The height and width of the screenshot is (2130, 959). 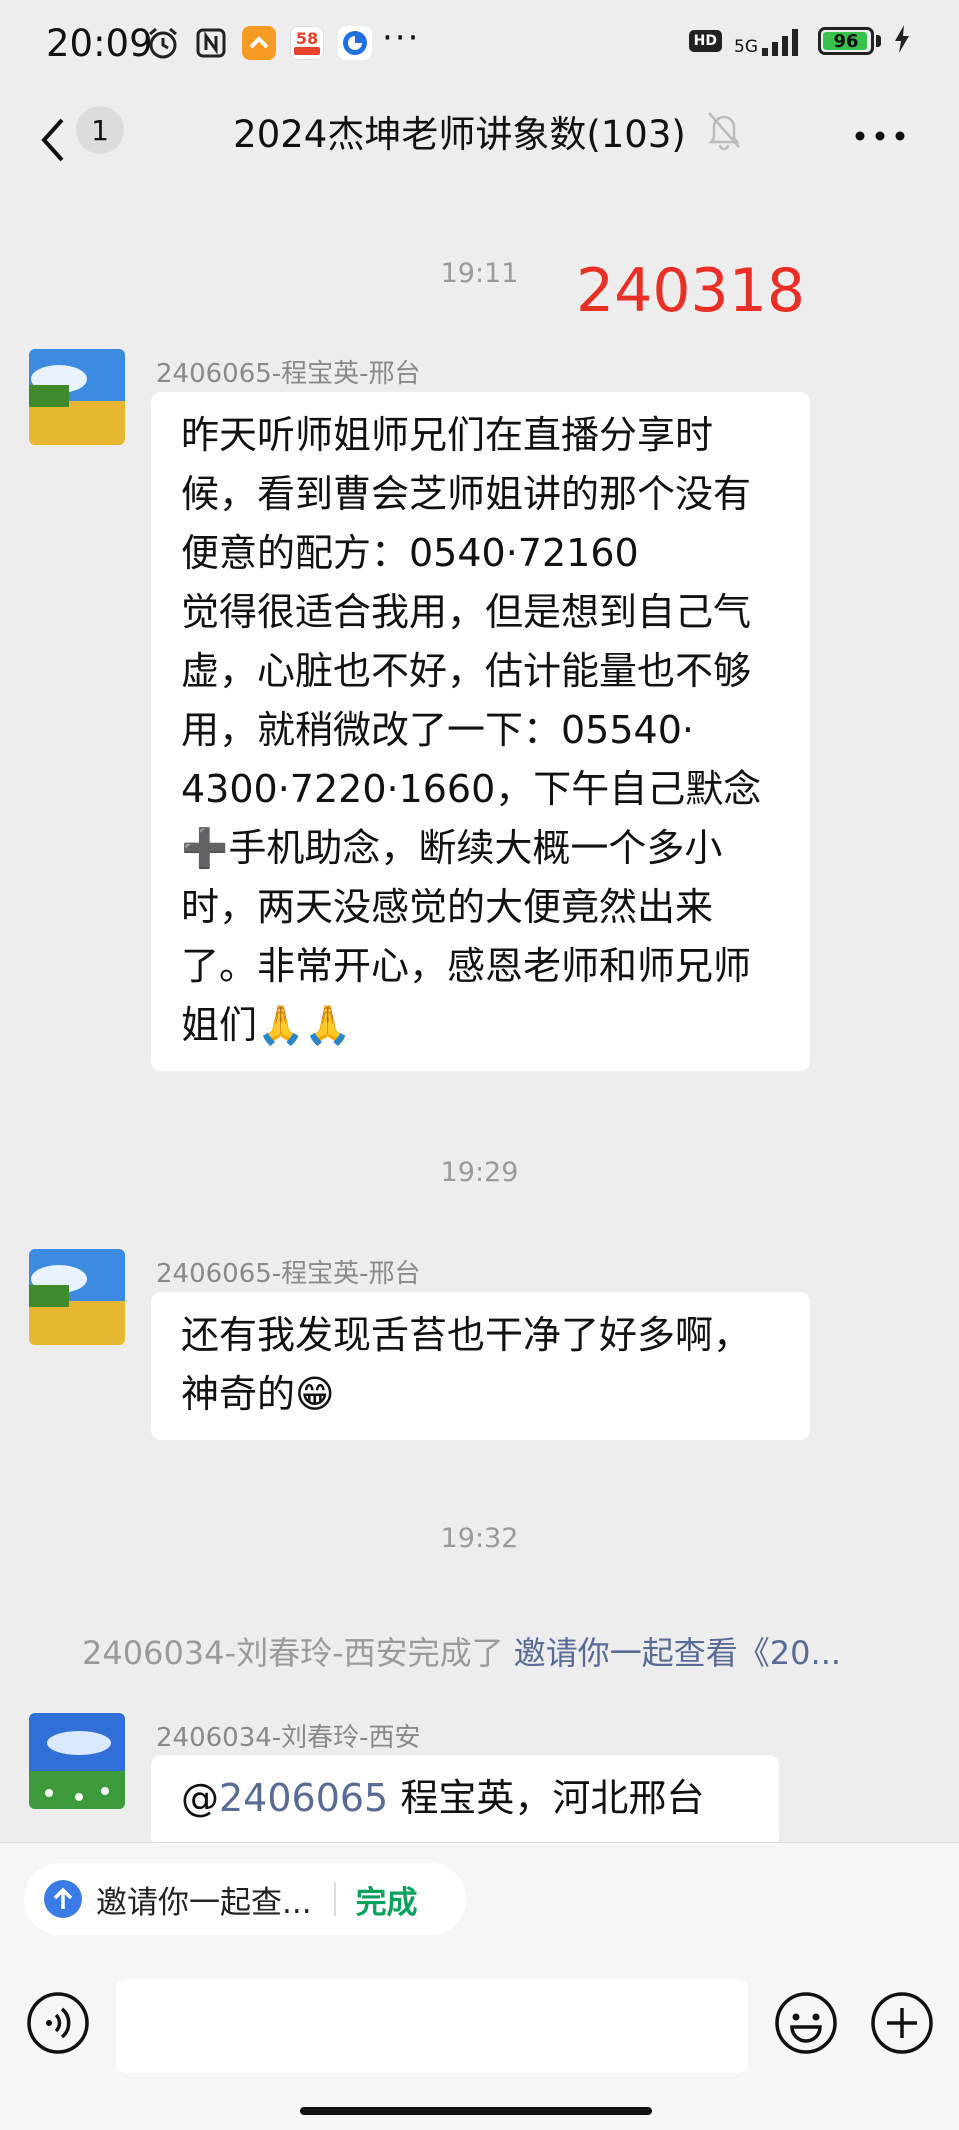 I want to click on battery-level: 96, so click(x=846, y=41).